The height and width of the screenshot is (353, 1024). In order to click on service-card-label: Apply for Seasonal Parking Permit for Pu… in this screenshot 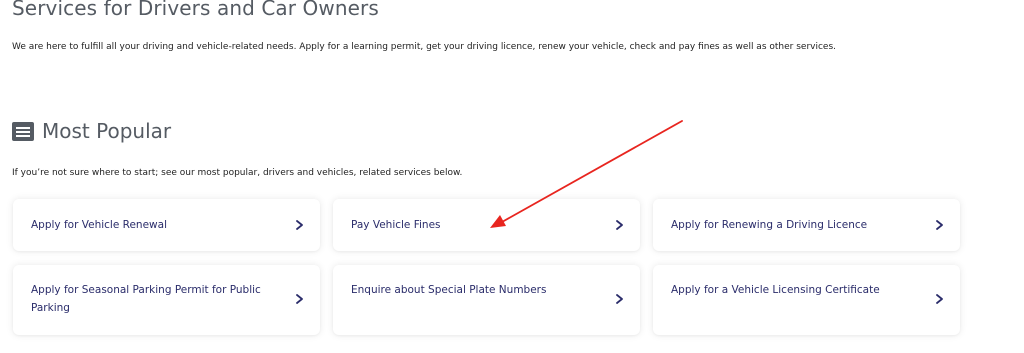, I will do `click(146, 299)`.